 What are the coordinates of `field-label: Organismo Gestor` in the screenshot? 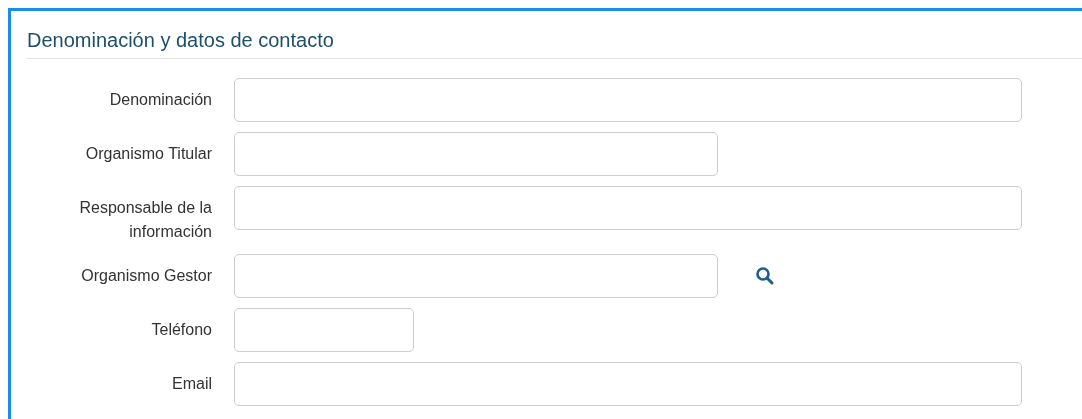 It's located at (146, 276).